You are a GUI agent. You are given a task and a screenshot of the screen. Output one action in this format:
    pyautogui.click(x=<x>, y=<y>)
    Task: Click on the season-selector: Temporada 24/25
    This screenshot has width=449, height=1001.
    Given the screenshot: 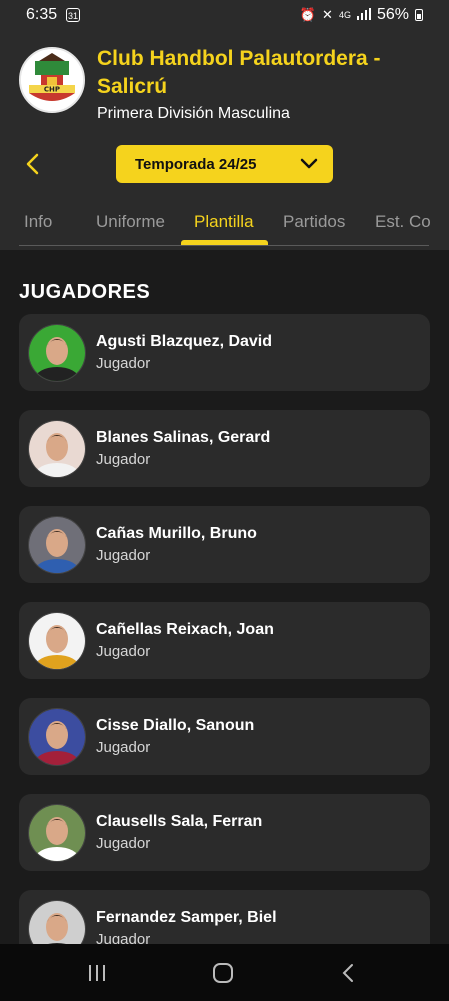 What is the action you would take?
    pyautogui.click(x=224, y=164)
    